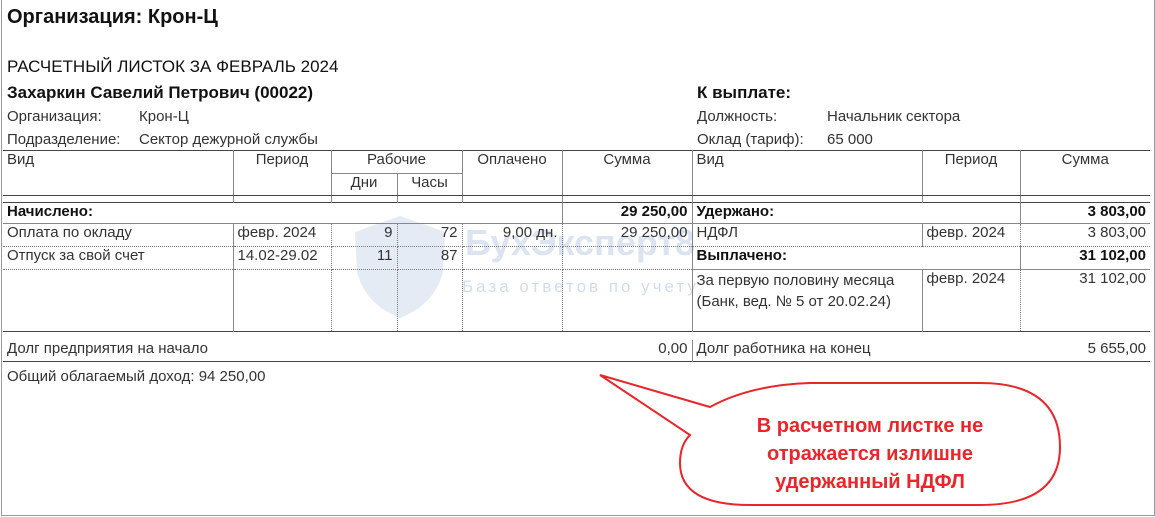 This screenshot has width=1155, height=517. Describe the element at coordinates (429, 258) in the screenshot. I see `row-hours: 87` at that location.